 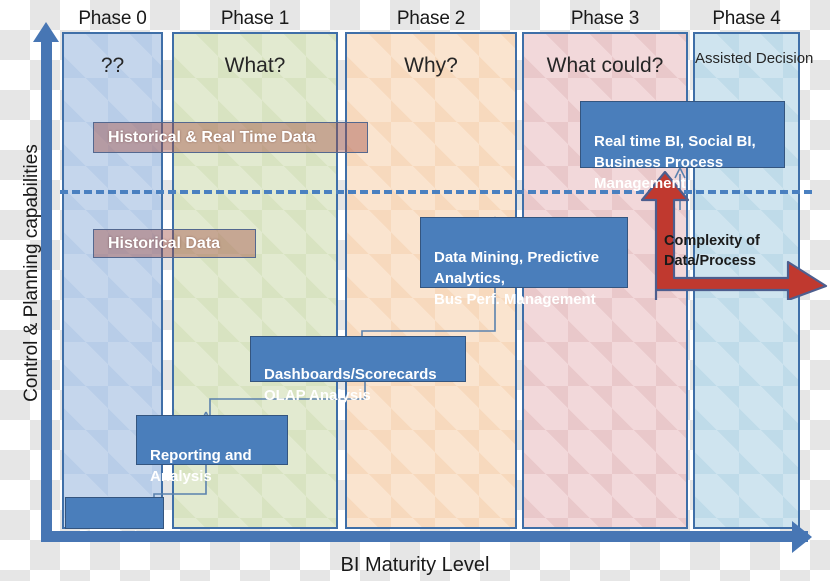 I want to click on data-bar-label: Historical & Real Time Data, so click(x=212, y=137).